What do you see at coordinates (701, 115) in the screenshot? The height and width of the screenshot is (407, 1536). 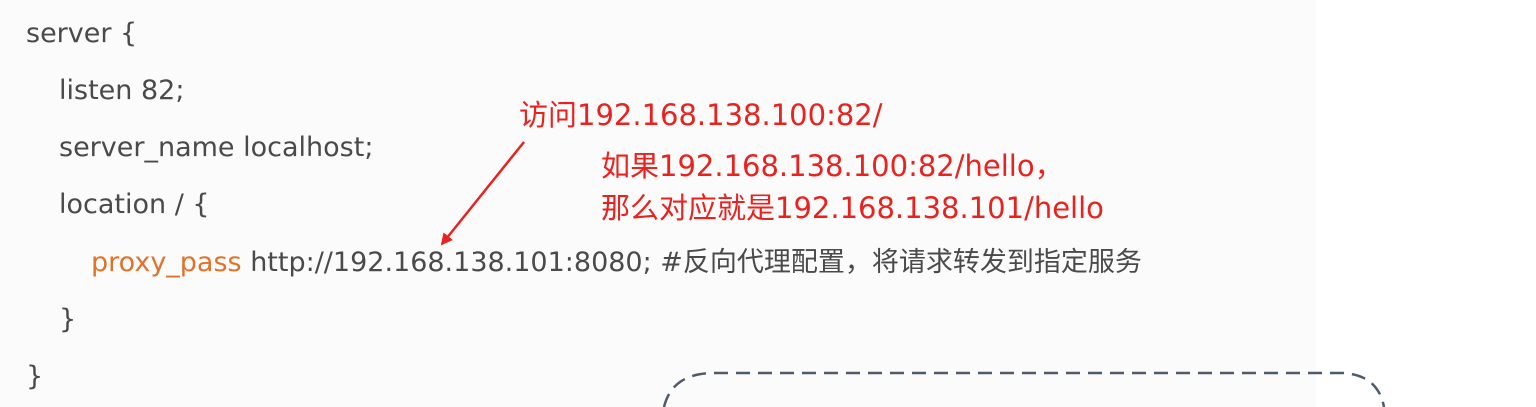 I see `annotation-access: 访问192.168.138.100:82/` at bounding box center [701, 115].